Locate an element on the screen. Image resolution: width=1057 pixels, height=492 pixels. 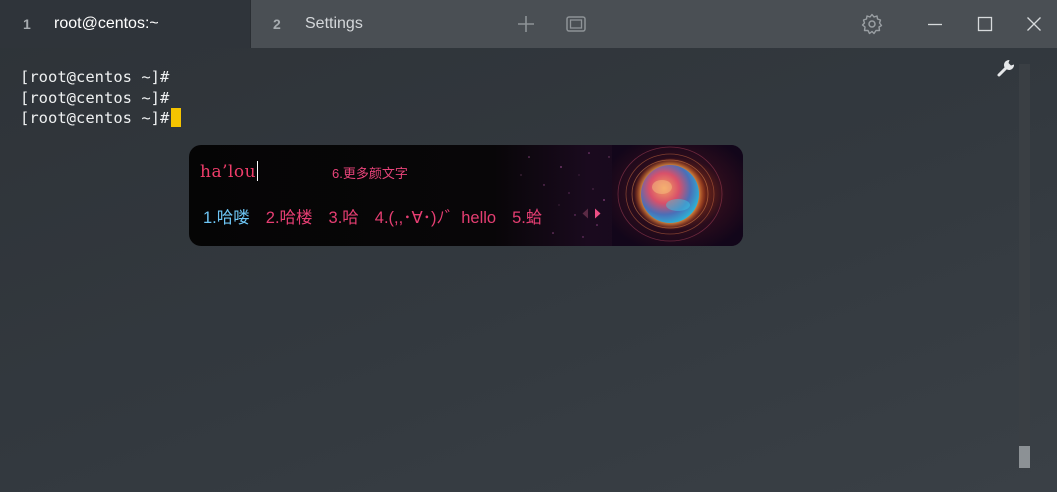
page-arrows is located at coordinates (591, 213).